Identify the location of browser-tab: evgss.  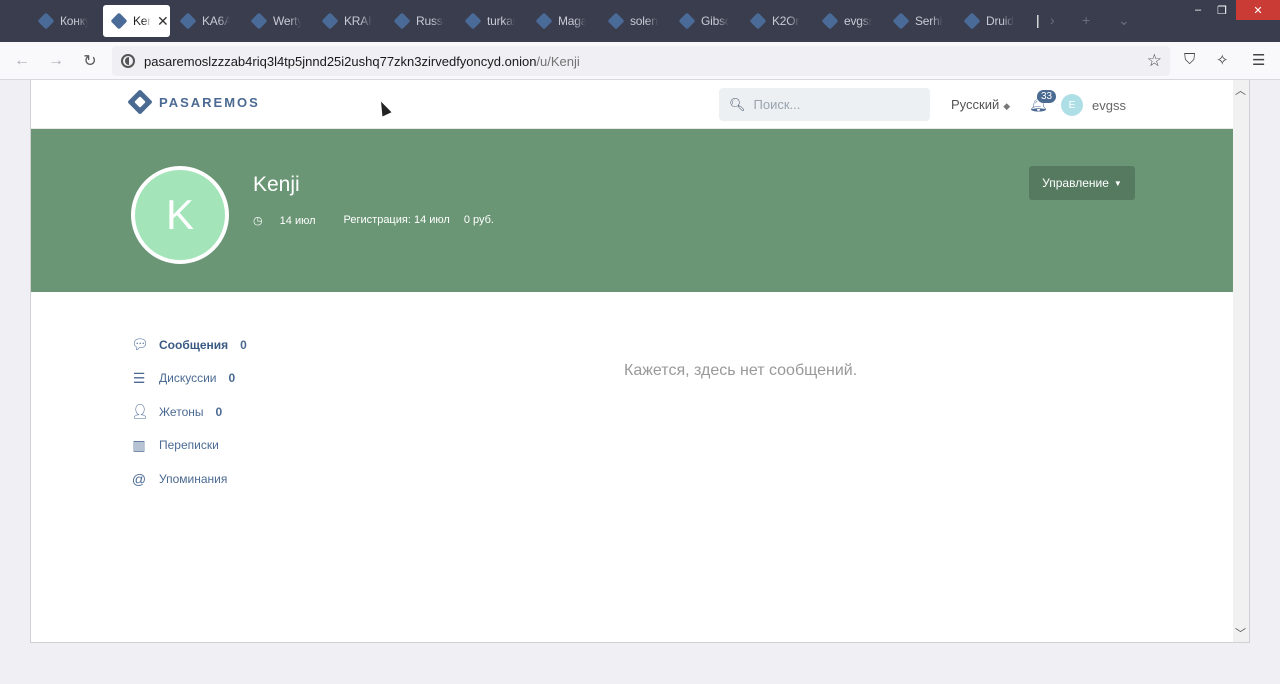
(846, 21).